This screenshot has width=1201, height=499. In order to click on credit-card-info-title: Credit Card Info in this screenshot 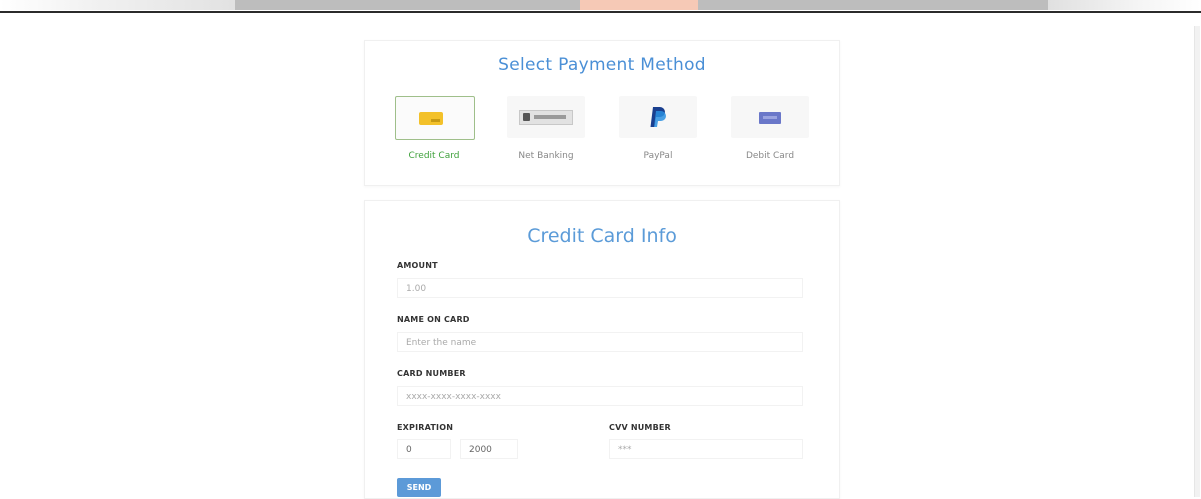, I will do `click(602, 236)`.